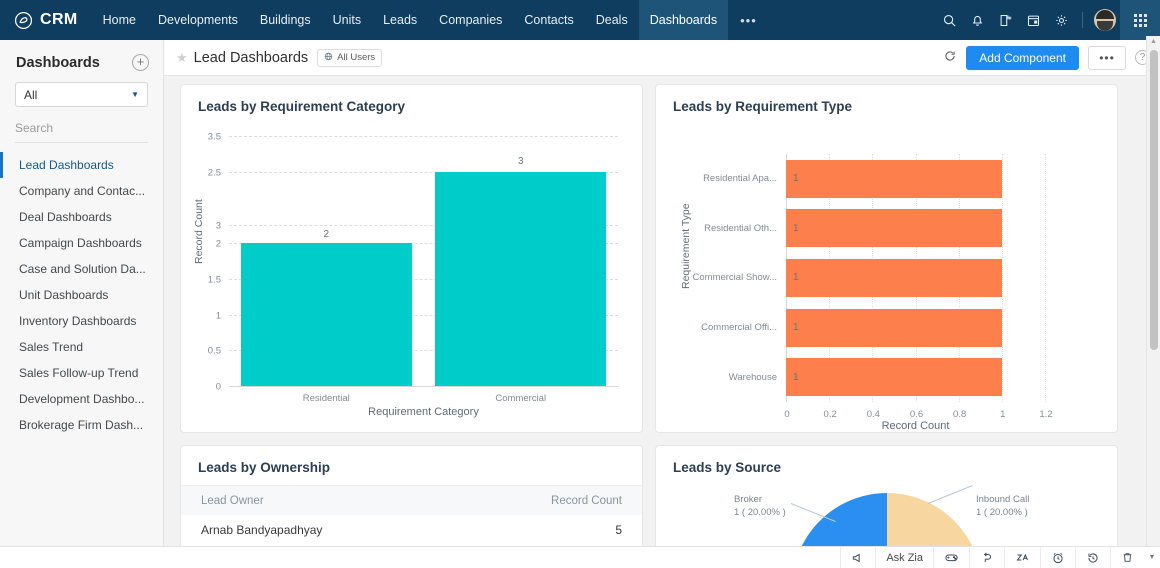  What do you see at coordinates (423, 412) in the screenshot?
I see `x-axis-label: Requirement Category` at bounding box center [423, 412].